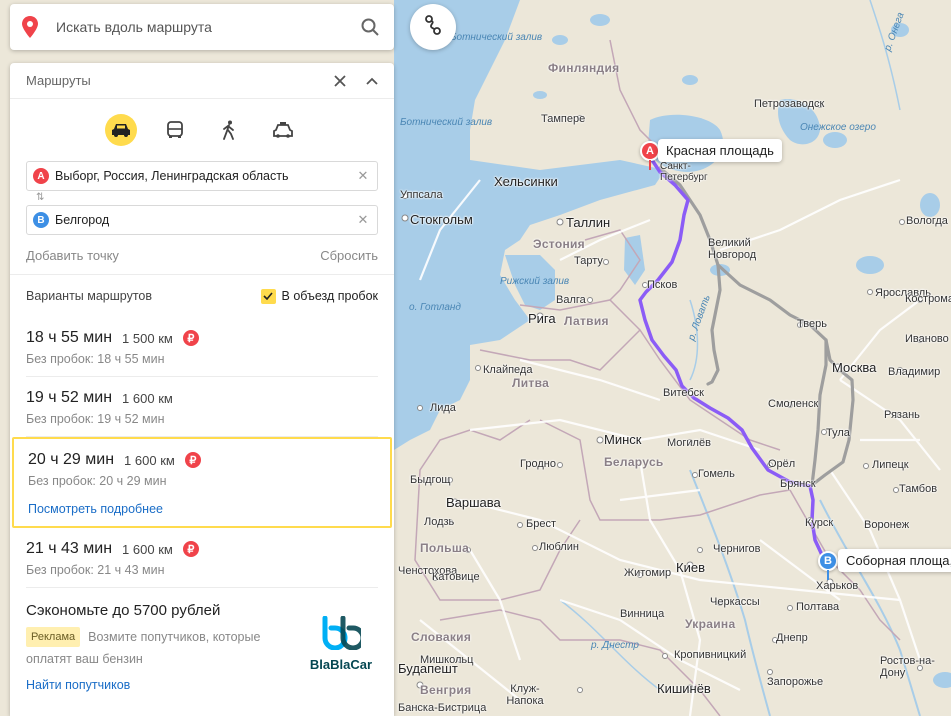 This screenshot has width=951, height=716. Describe the element at coordinates (53, 637) in the screenshot. I see `ad-badge: Реклама` at that location.